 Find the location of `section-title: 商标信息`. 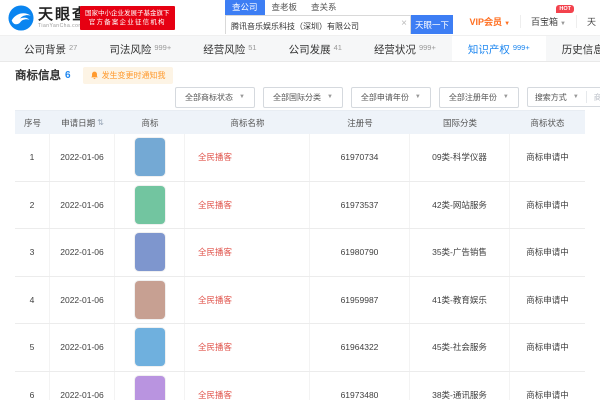

section-title: 商标信息 is located at coordinates (38, 76).